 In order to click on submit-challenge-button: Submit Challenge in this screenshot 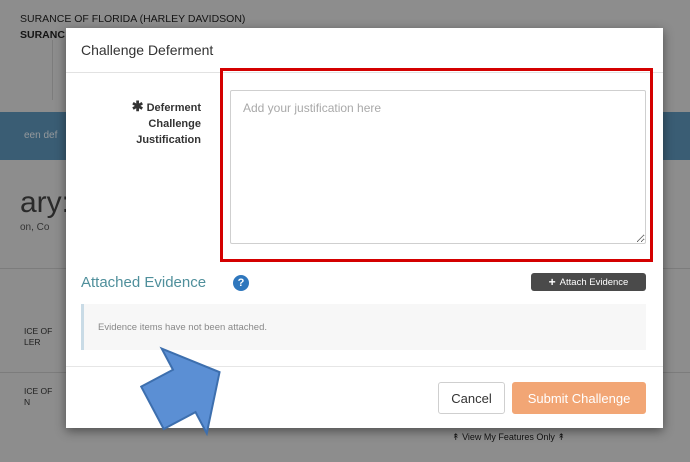, I will do `click(579, 398)`.